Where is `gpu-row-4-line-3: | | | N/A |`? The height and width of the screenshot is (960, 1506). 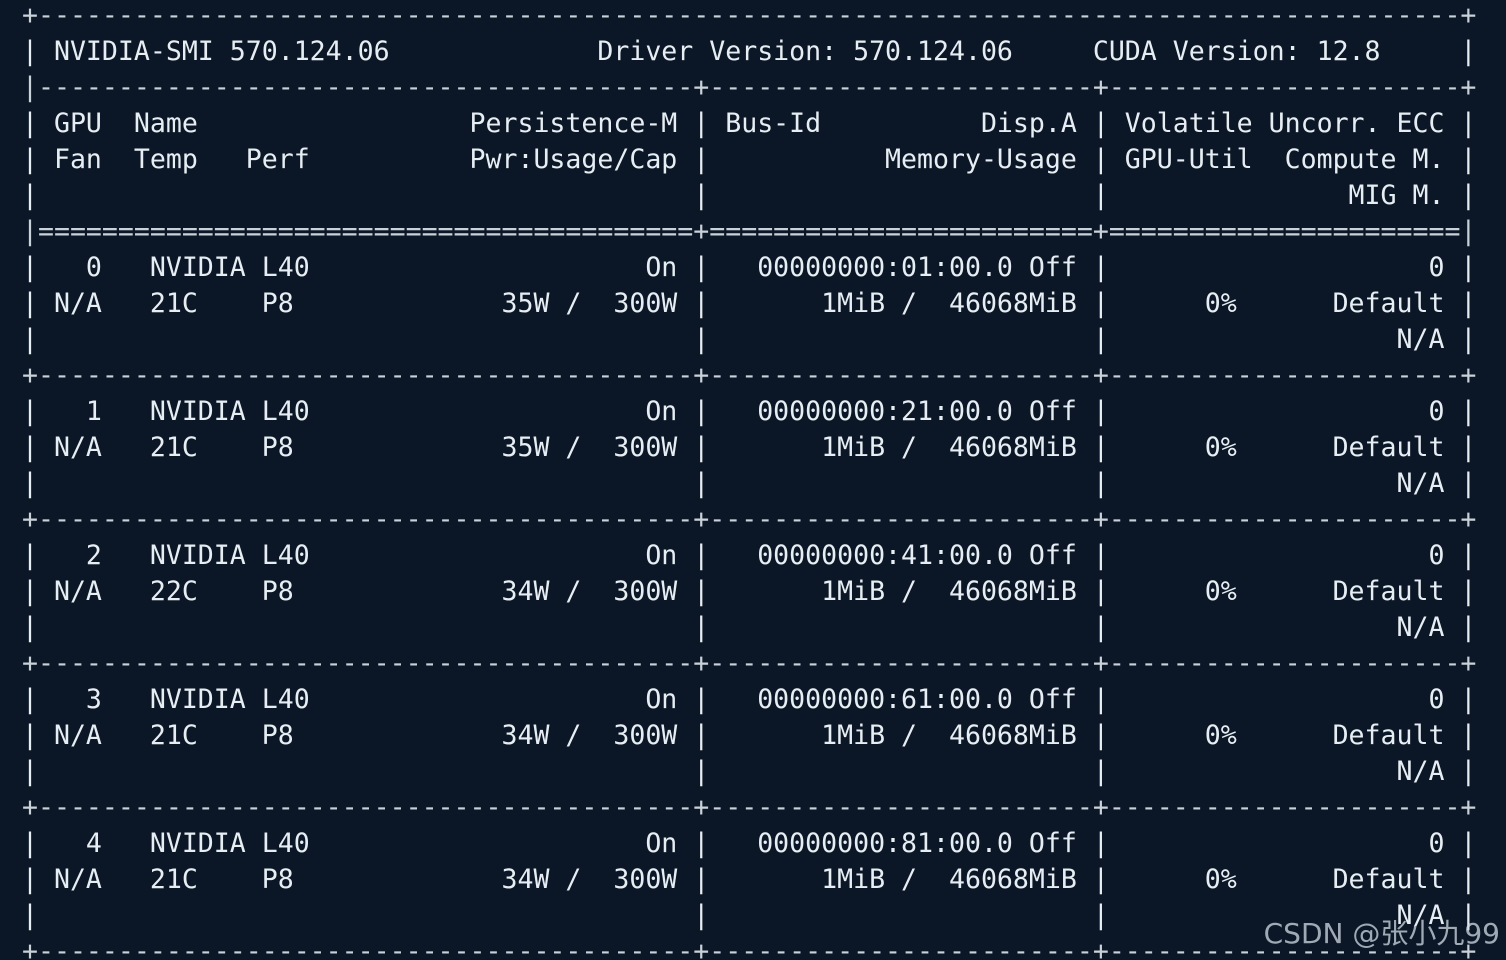
gpu-row-4-line-3: | | | N/A | is located at coordinates (749, 915).